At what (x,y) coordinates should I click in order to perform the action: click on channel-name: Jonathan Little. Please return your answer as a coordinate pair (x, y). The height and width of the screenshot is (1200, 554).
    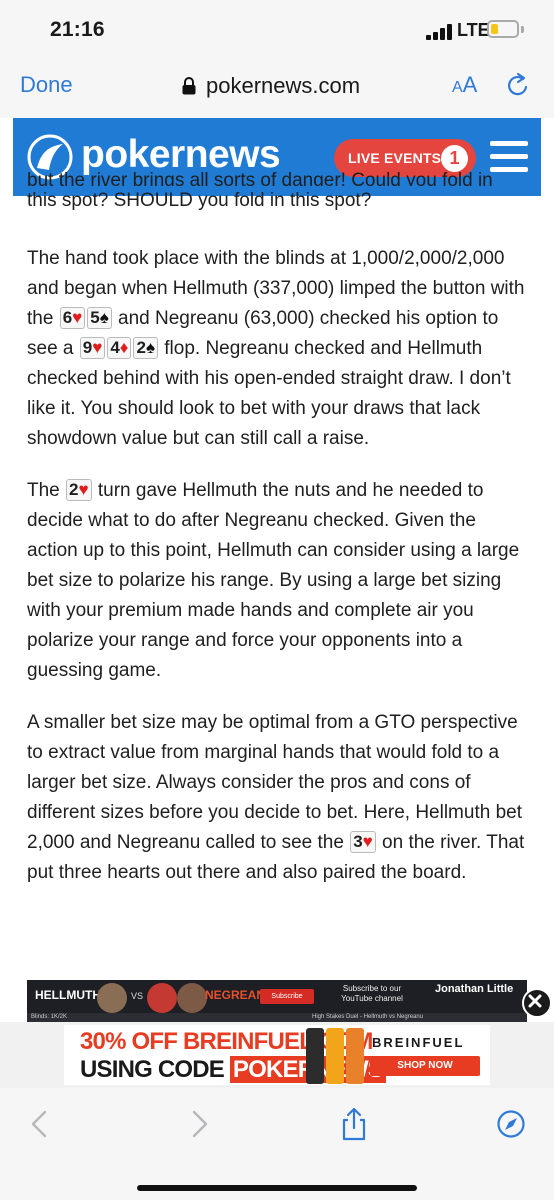
    Looking at the image, I should click on (474, 989).